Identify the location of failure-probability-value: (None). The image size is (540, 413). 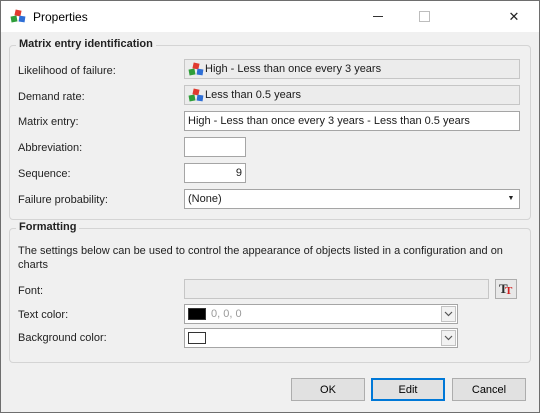
(205, 199).